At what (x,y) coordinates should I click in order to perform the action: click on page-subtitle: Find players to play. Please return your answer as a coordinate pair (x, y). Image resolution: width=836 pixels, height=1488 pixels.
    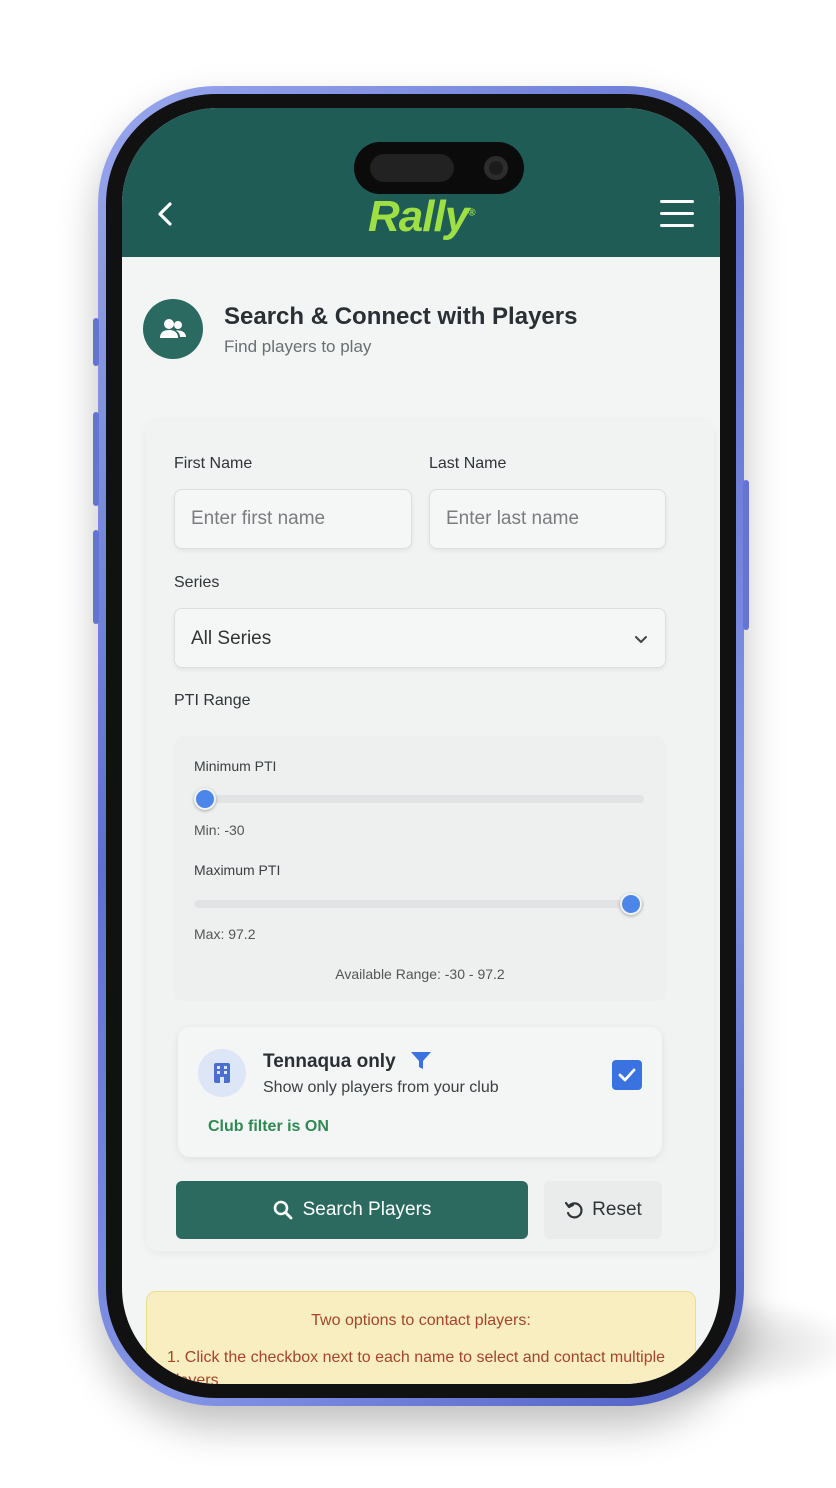
    Looking at the image, I should click on (298, 346).